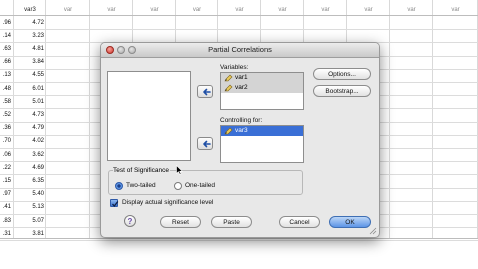 The width and height of the screenshot is (478, 269). Describe the element at coordinates (373, 231) in the screenshot. I see `resize-grip-icon` at that location.